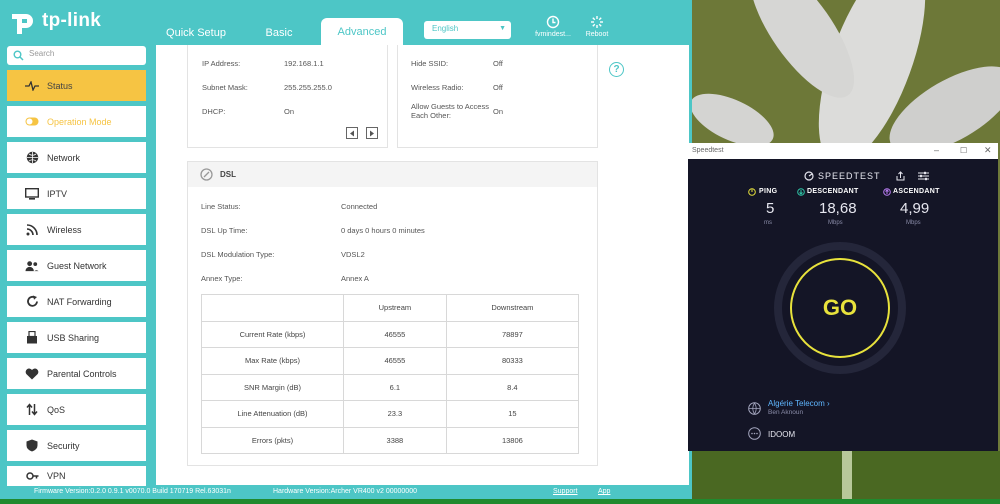 The width and height of the screenshot is (1000, 504). Describe the element at coordinates (308, 87) in the screenshot. I see `subnet-mask-value: 255.255.255.0` at that location.